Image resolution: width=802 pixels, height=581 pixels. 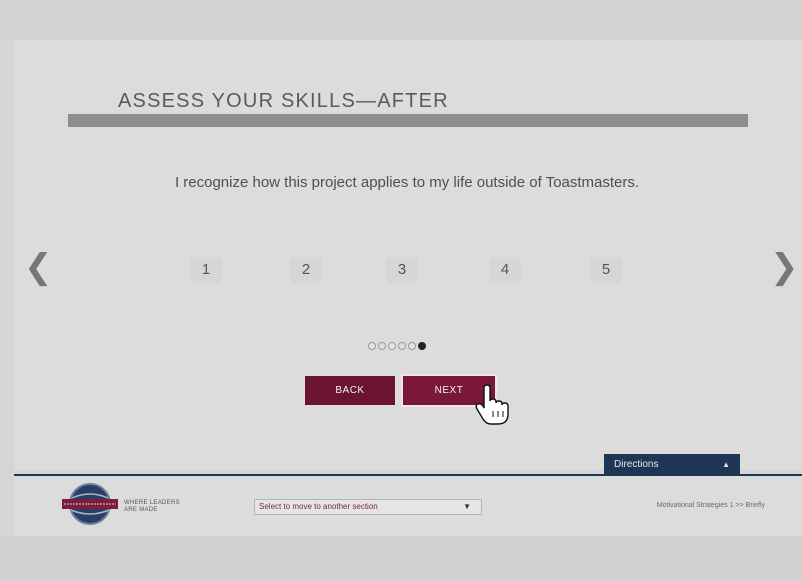 What do you see at coordinates (636, 464) in the screenshot?
I see `directions-label: Directions` at bounding box center [636, 464].